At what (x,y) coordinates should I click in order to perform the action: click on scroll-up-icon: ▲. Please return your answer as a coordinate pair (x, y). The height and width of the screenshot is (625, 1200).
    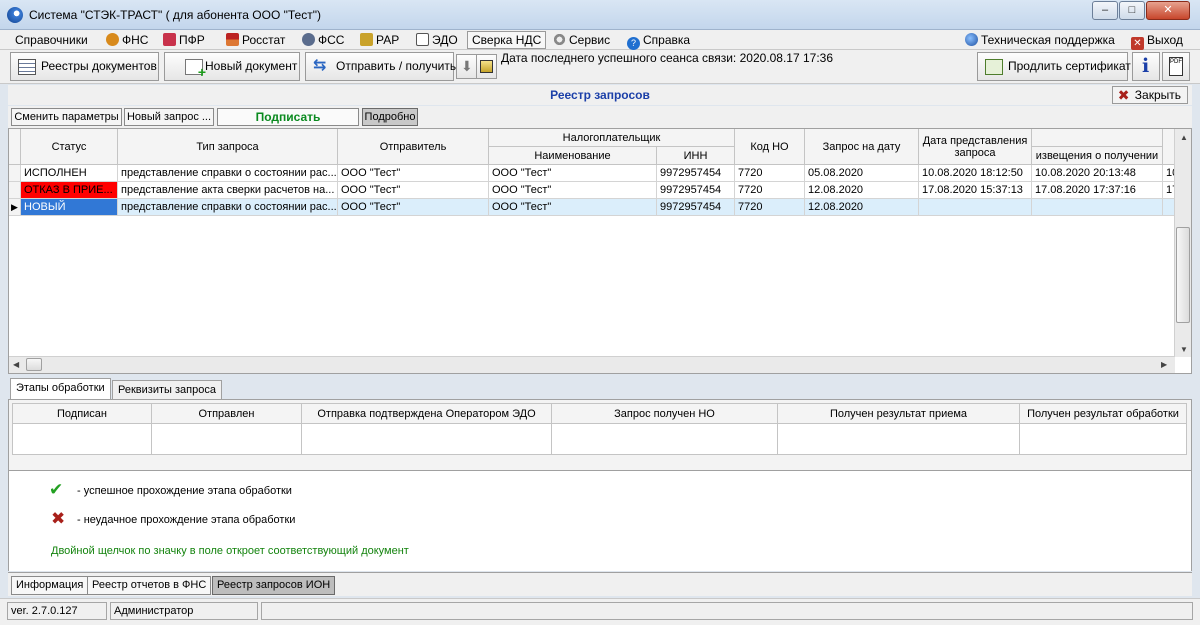
    Looking at the image, I should click on (1184, 137).